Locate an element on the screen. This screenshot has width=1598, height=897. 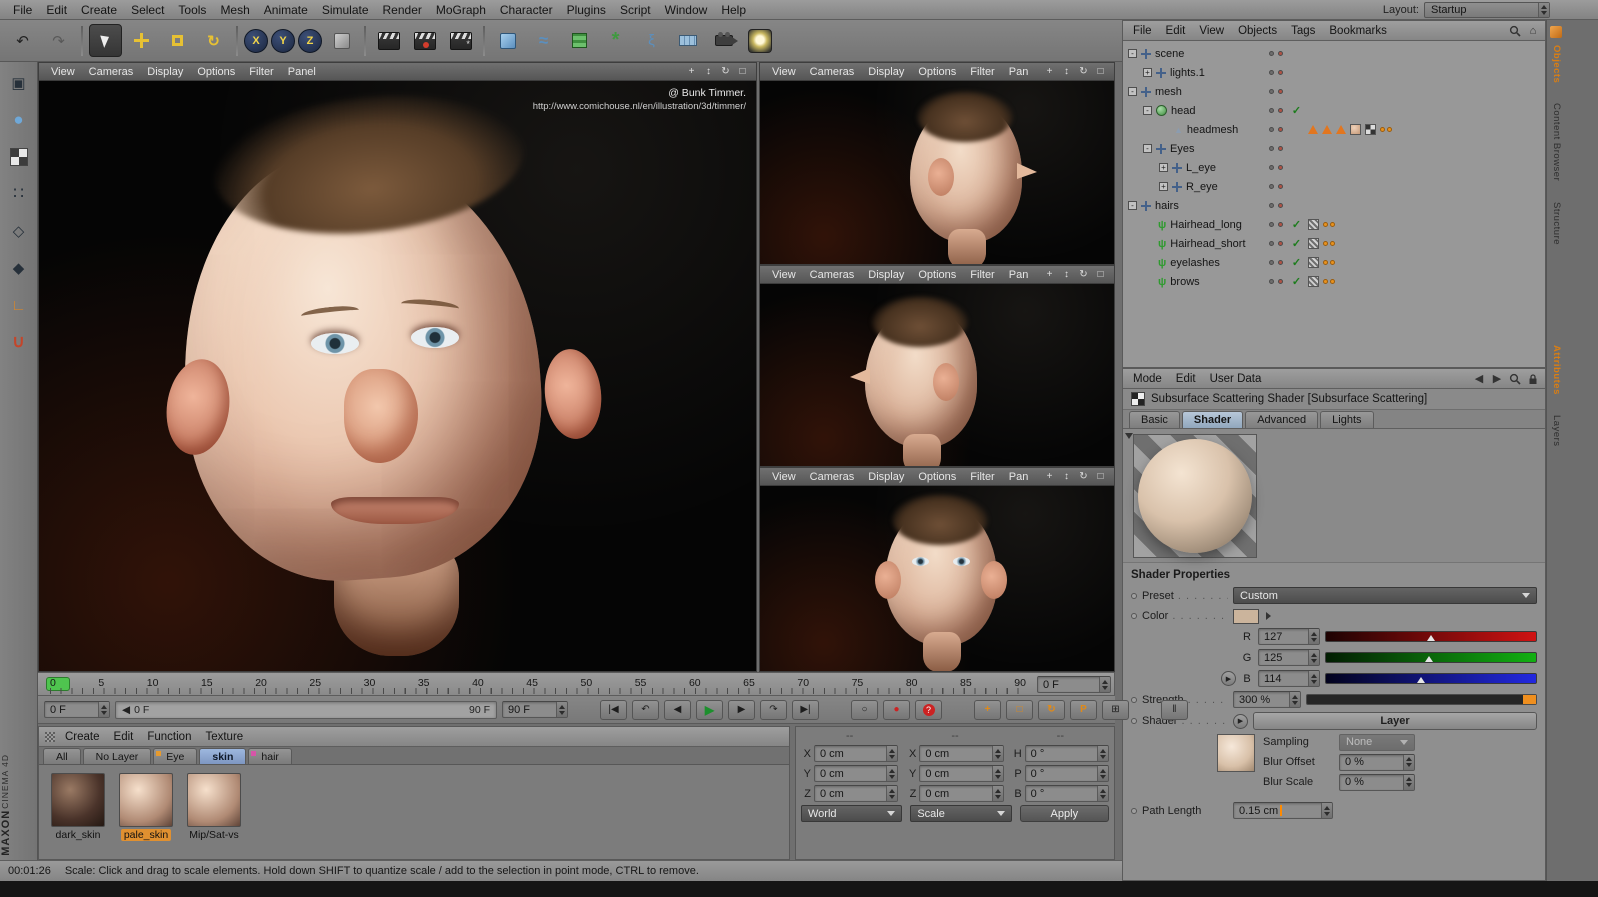
channel-b-field: 114 is located at coordinates (1289, 678).